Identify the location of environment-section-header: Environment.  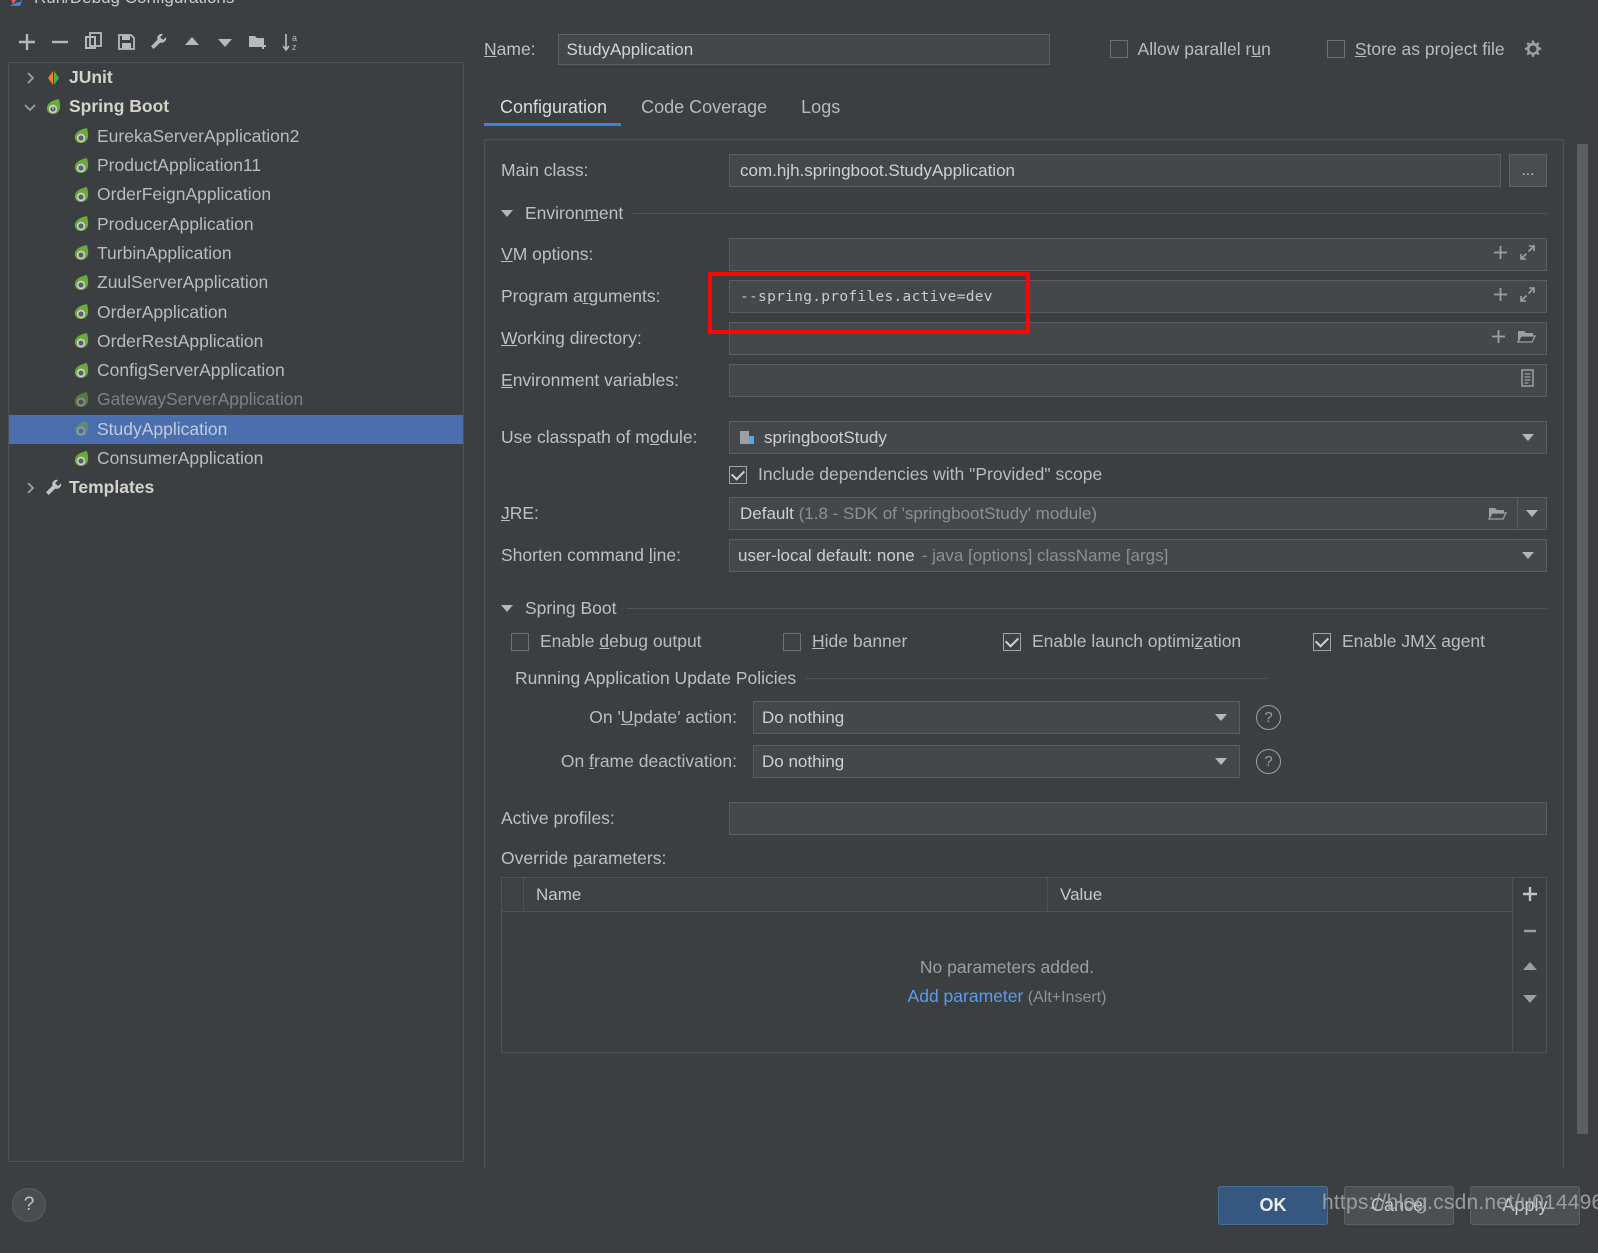
(1024, 213).